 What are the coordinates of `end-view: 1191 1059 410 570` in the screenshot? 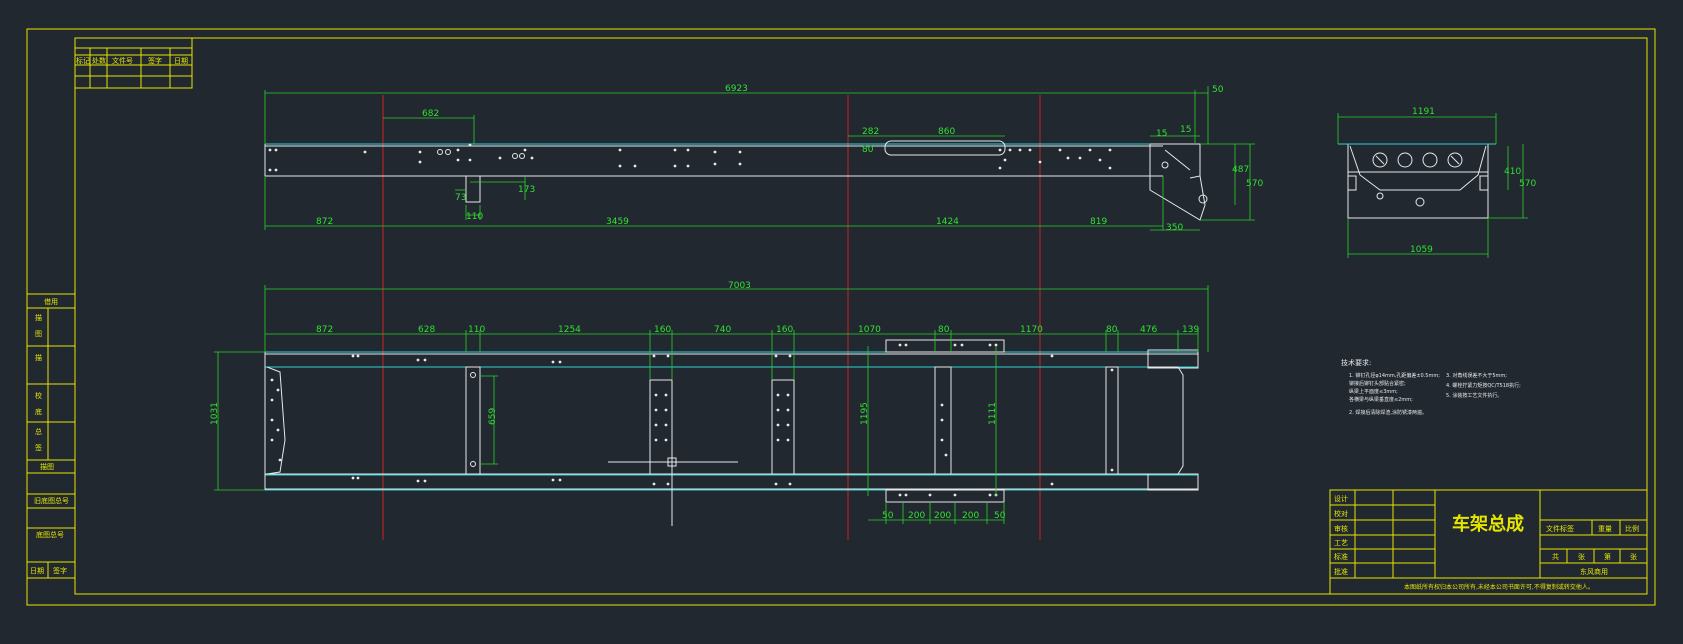 It's located at (1436, 182).